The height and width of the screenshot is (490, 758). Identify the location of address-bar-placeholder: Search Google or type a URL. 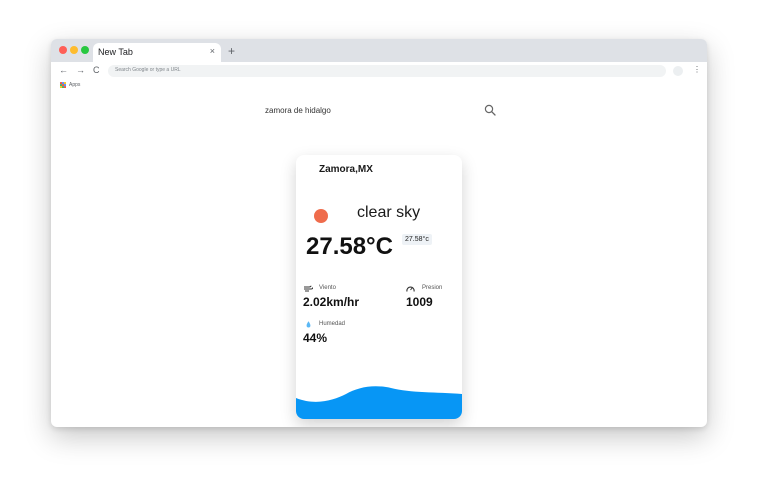
(148, 70).